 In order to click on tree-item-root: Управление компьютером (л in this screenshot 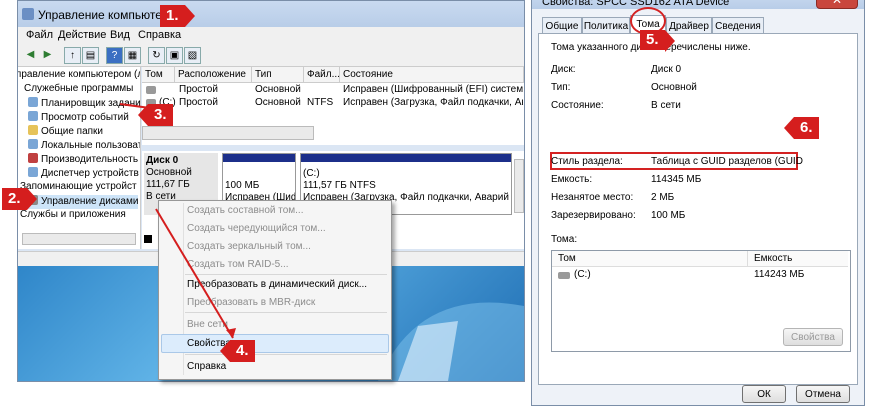, I will do `click(79, 76)`.